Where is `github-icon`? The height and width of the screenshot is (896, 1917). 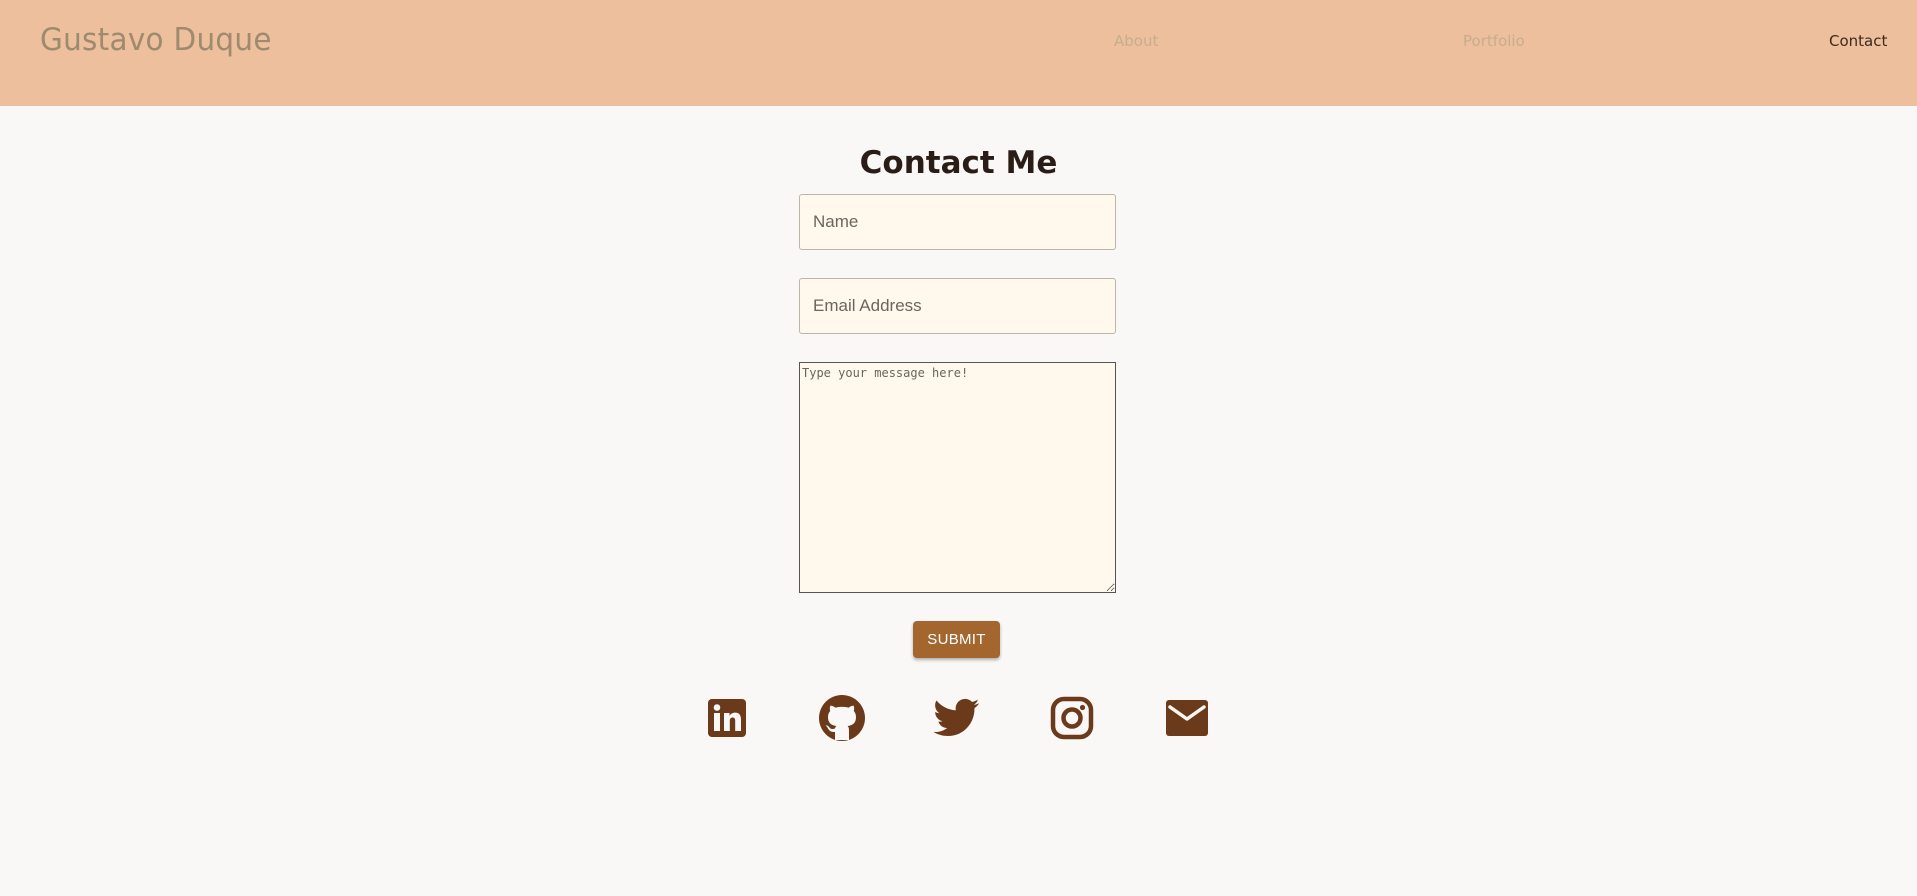 github-icon is located at coordinates (842, 718).